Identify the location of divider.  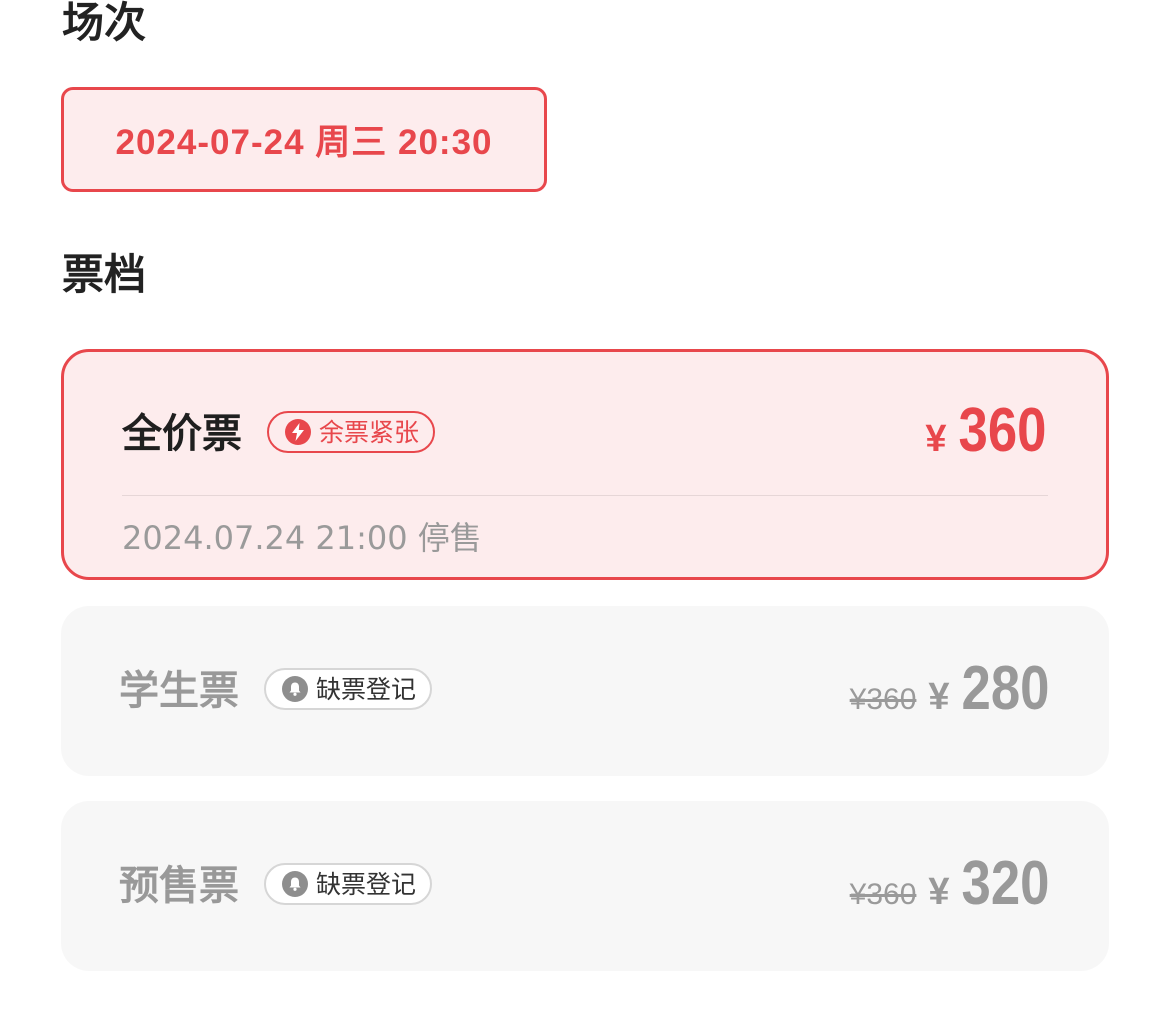
(585, 495).